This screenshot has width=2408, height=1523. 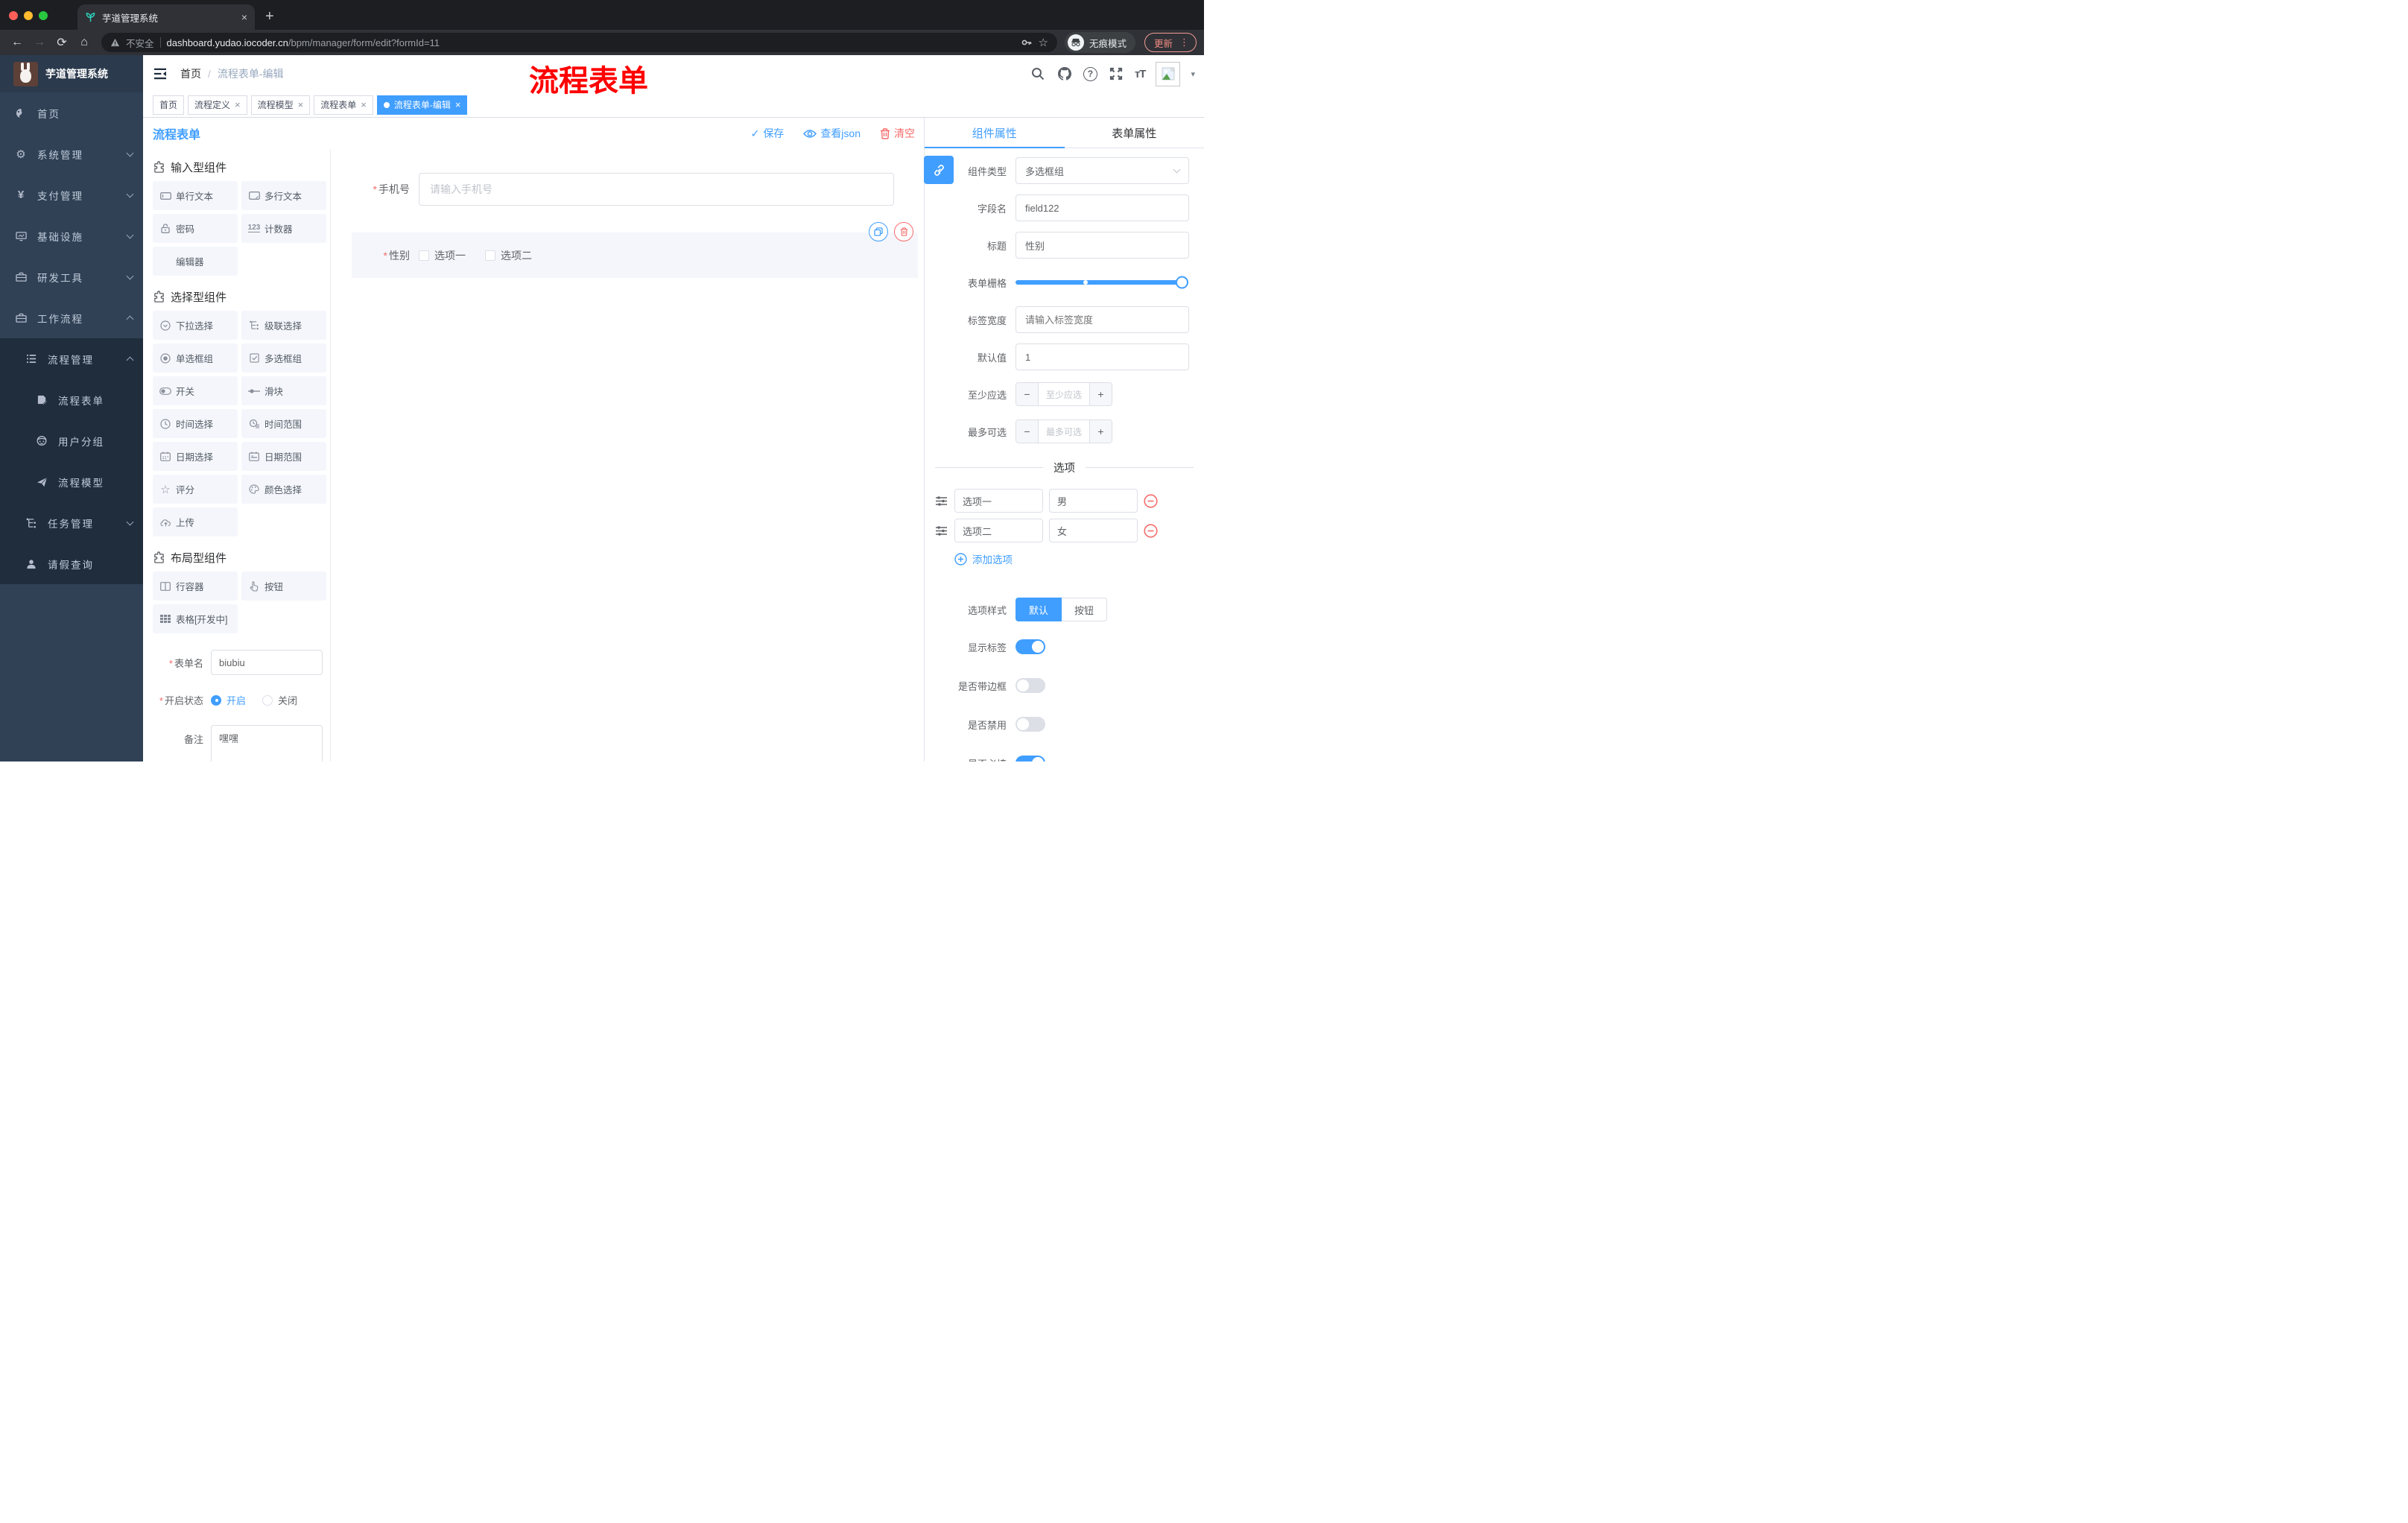 What do you see at coordinates (1030, 647) in the screenshot?
I see `show-label-toggle` at bounding box center [1030, 647].